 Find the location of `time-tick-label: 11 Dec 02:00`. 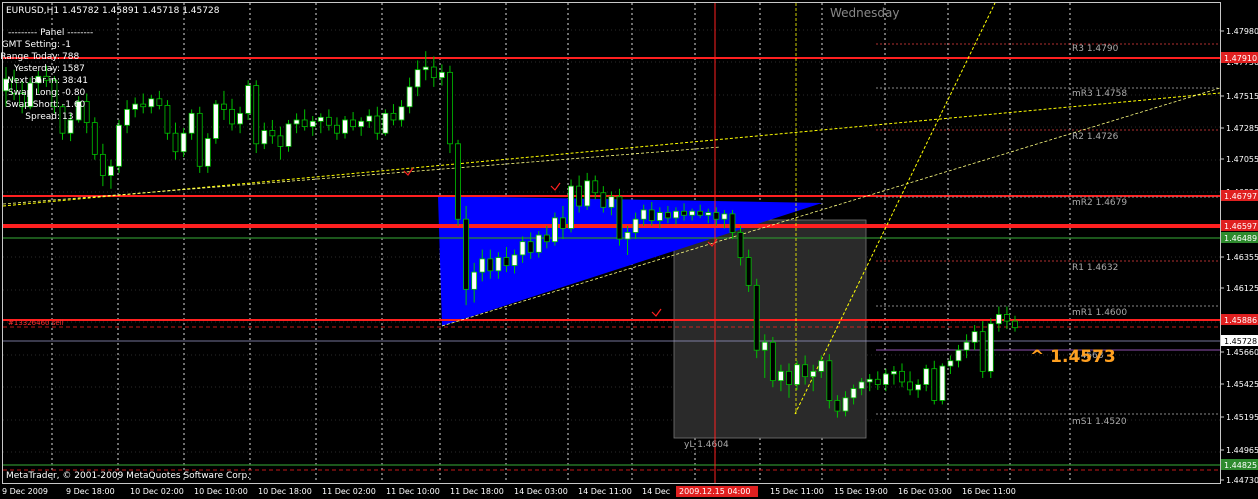

time-tick-label: 11 Dec 02:00 is located at coordinates (349, 491).